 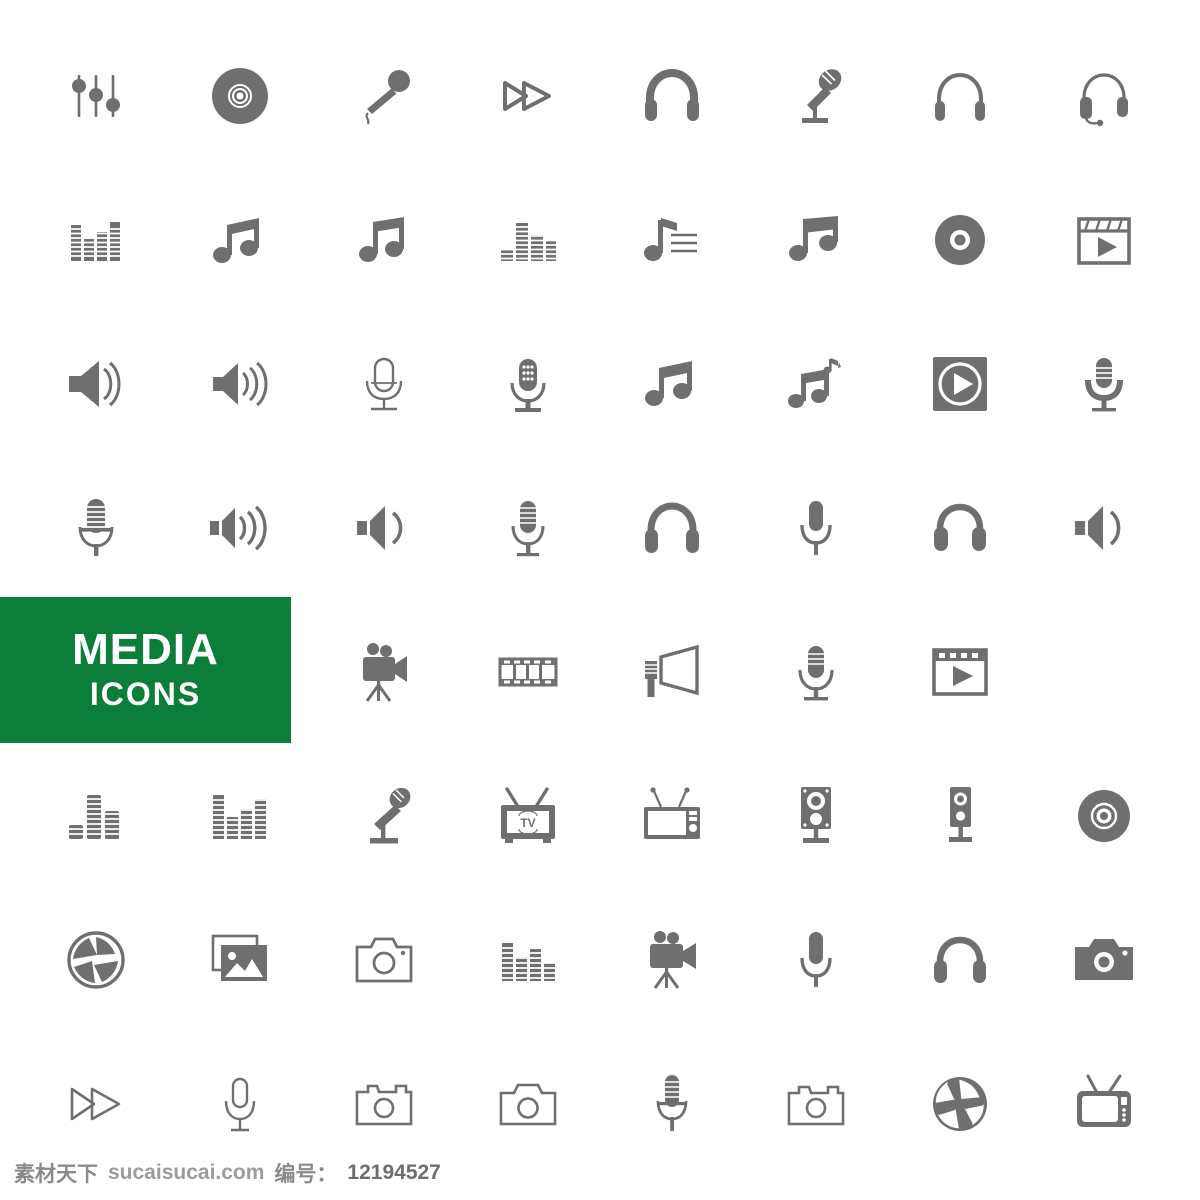 What do you see at coordinates (56, 1174) in the screenshot?
I see `footer-brand: 素材天下` at bounding box center [56, 1174].